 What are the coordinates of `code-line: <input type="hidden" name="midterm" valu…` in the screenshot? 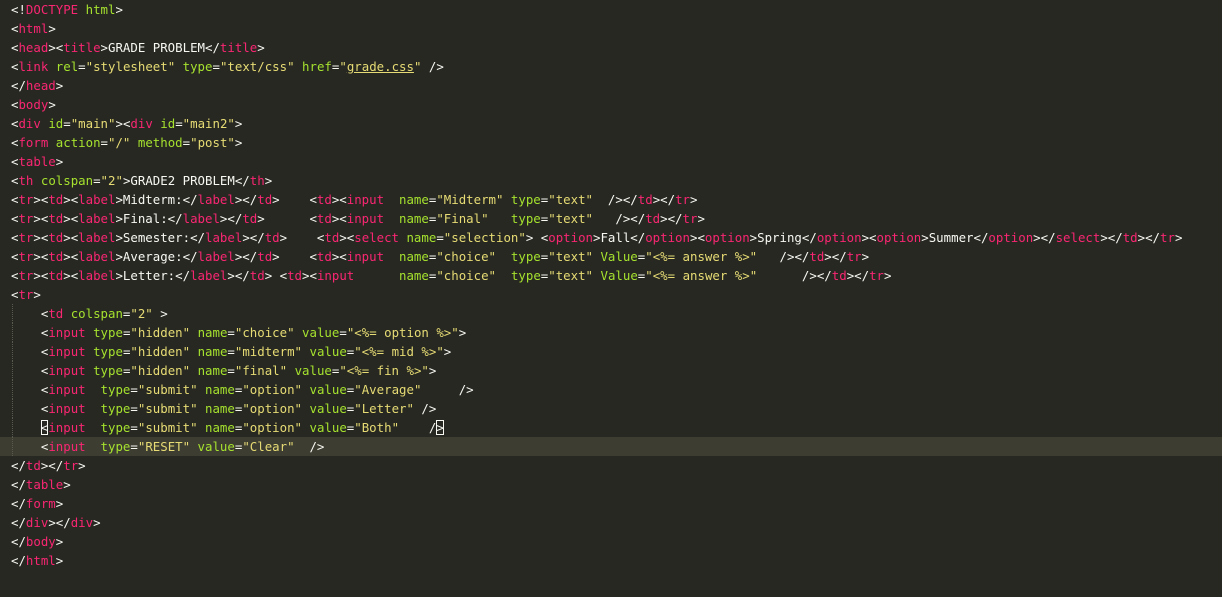 It's located at (611, 351).